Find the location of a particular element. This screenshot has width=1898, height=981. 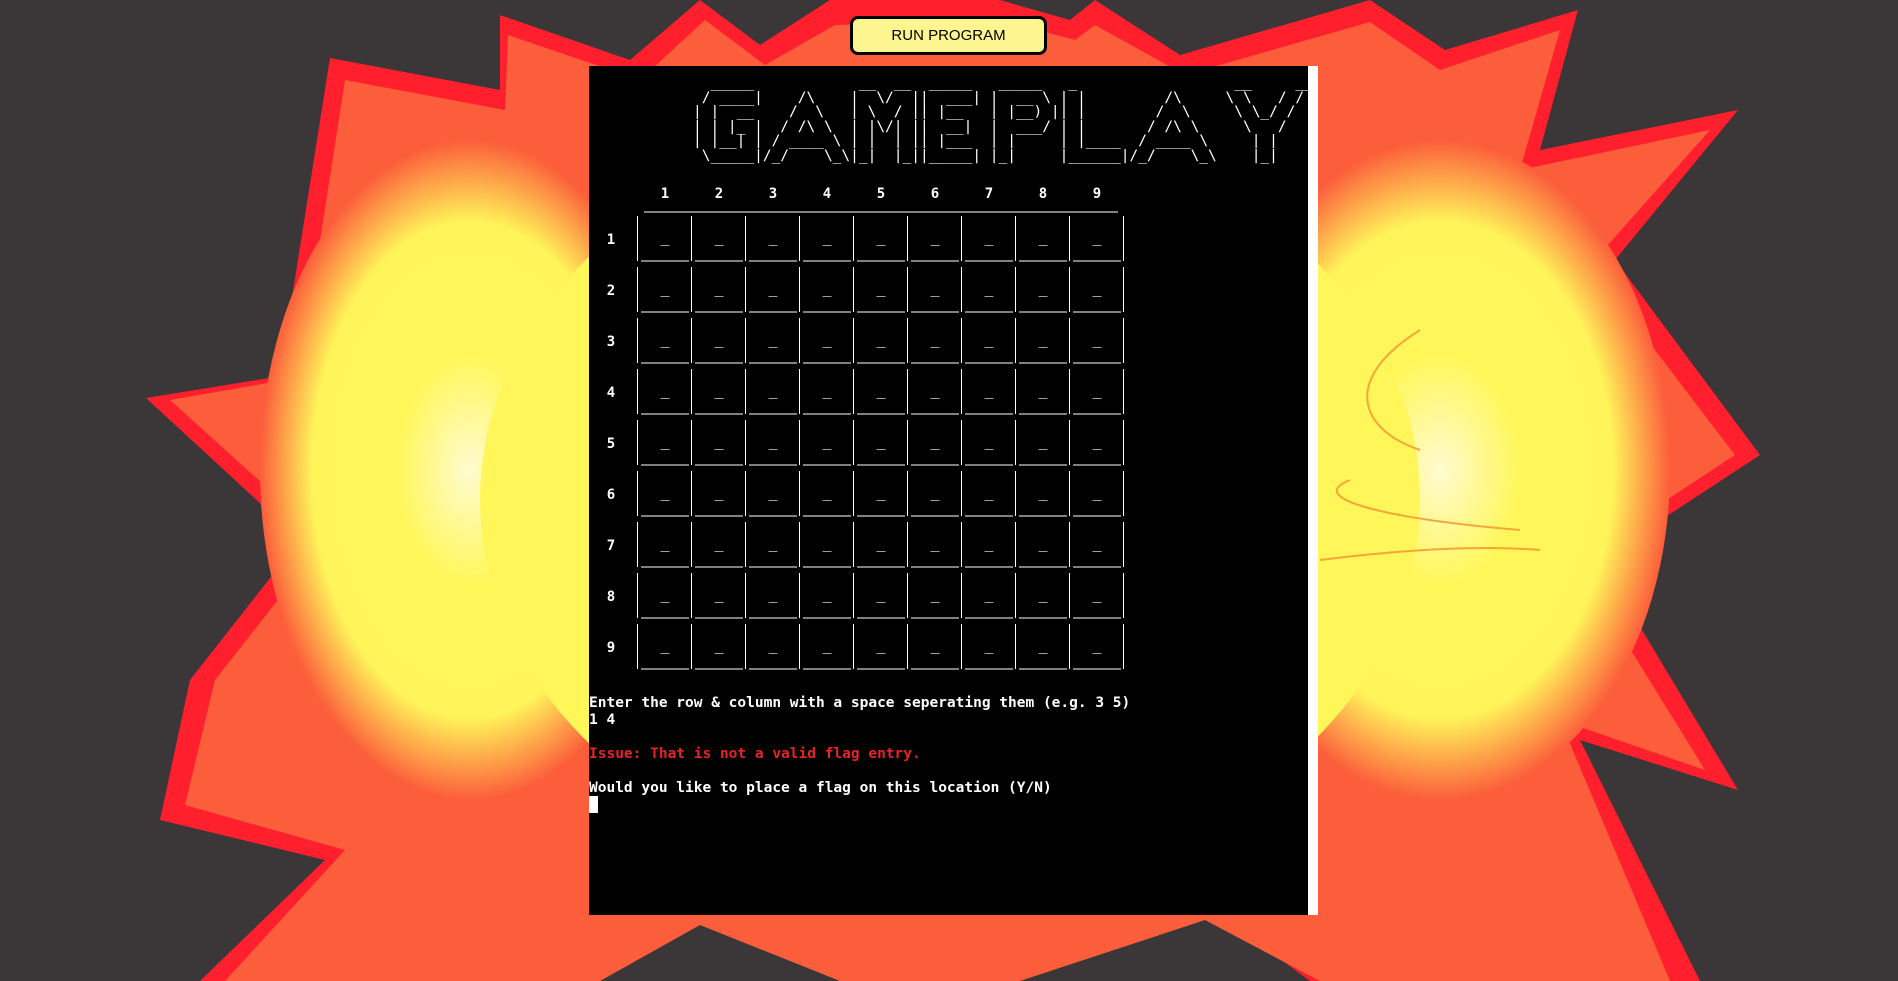

terminal-cursor is located at coordinates (593, 804).